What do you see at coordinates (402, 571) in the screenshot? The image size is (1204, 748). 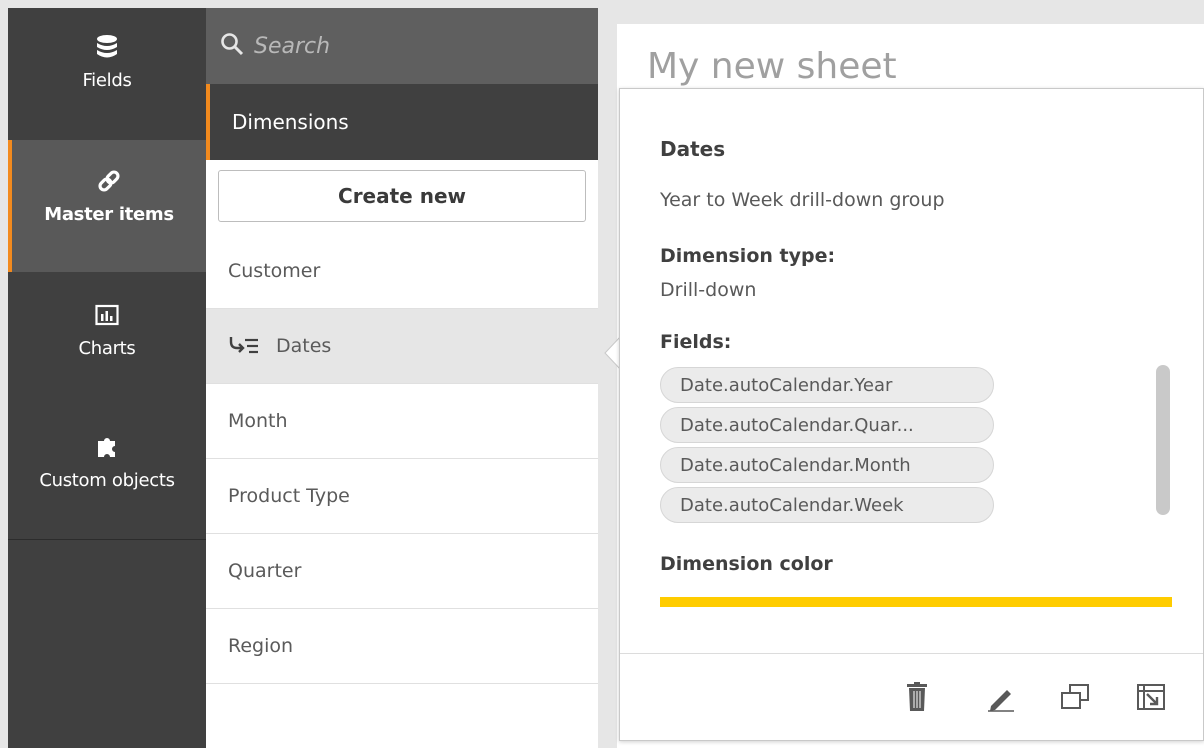 I see `list-item-quarter: Quarter` at bounding box center [402, 571].